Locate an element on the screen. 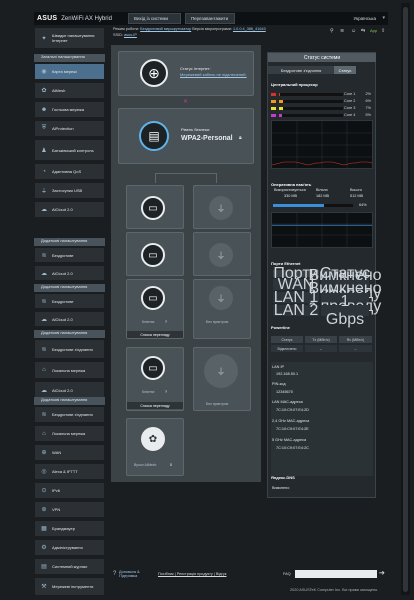 The image size is (414, 600). person-icon: ☺ is located at coordinates (353, 31).